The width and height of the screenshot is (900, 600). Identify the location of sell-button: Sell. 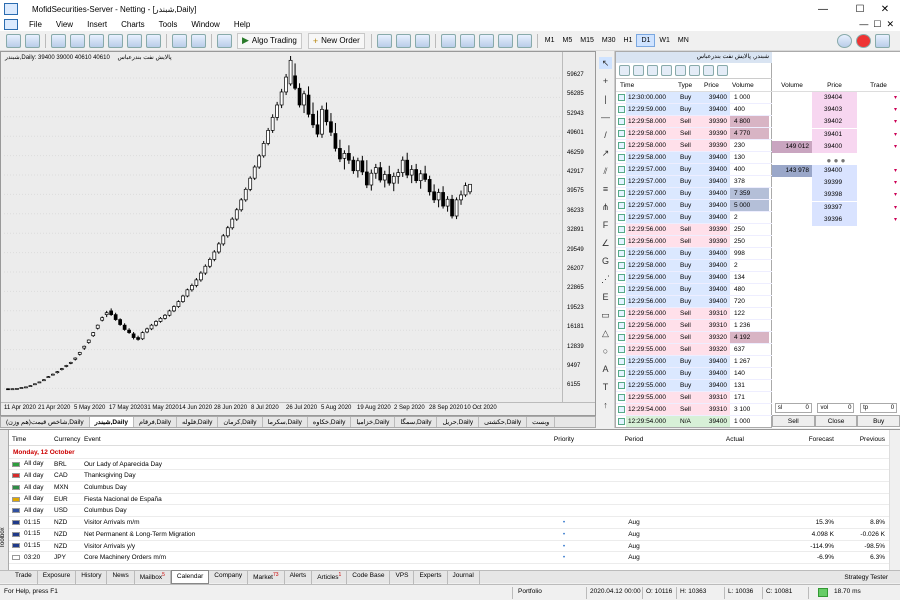
(793, 421).